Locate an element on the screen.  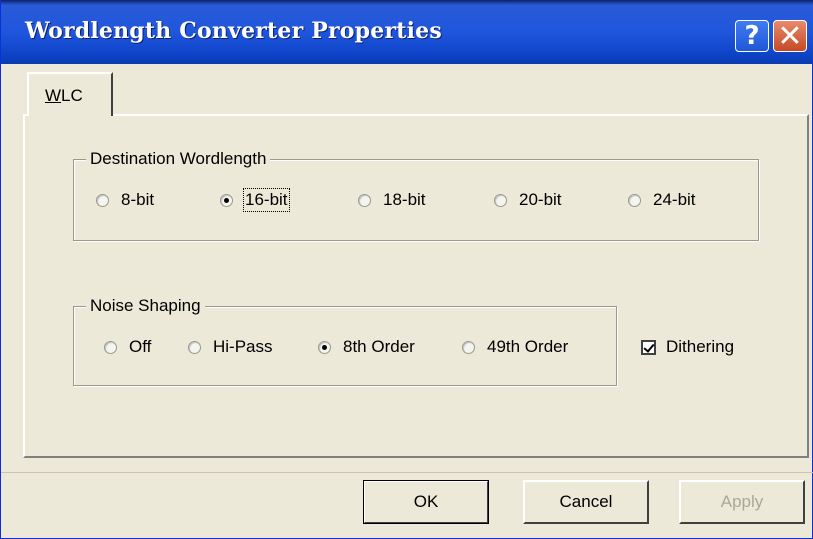
radio-label: 24-bit is located at coordinates (674, 199).